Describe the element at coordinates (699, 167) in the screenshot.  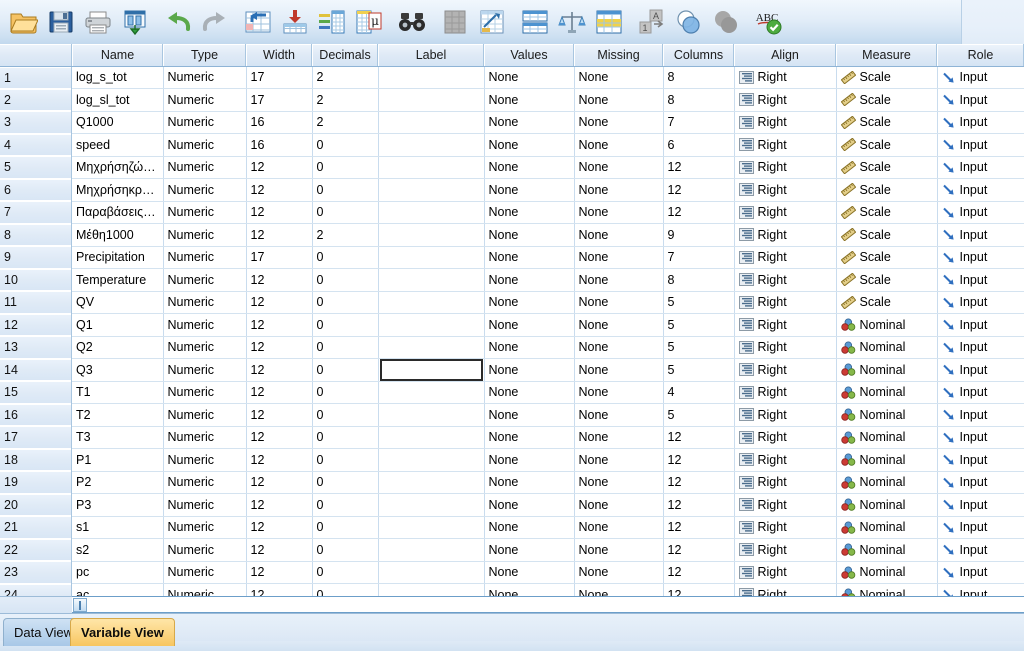
I see `cell-columns: 12` at that location.